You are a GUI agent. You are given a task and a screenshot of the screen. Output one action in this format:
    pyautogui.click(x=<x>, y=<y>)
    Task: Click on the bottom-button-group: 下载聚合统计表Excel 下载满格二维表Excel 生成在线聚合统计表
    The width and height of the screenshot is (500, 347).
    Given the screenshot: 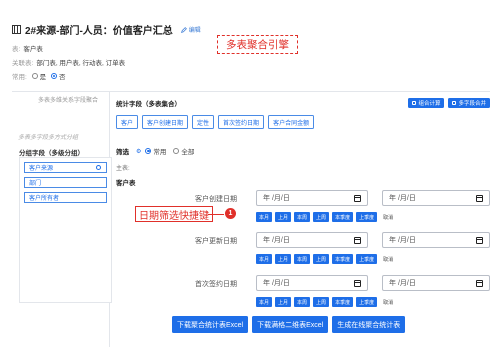 What is the action you would take?
    pyautogui.click(x=289, y=324)
    